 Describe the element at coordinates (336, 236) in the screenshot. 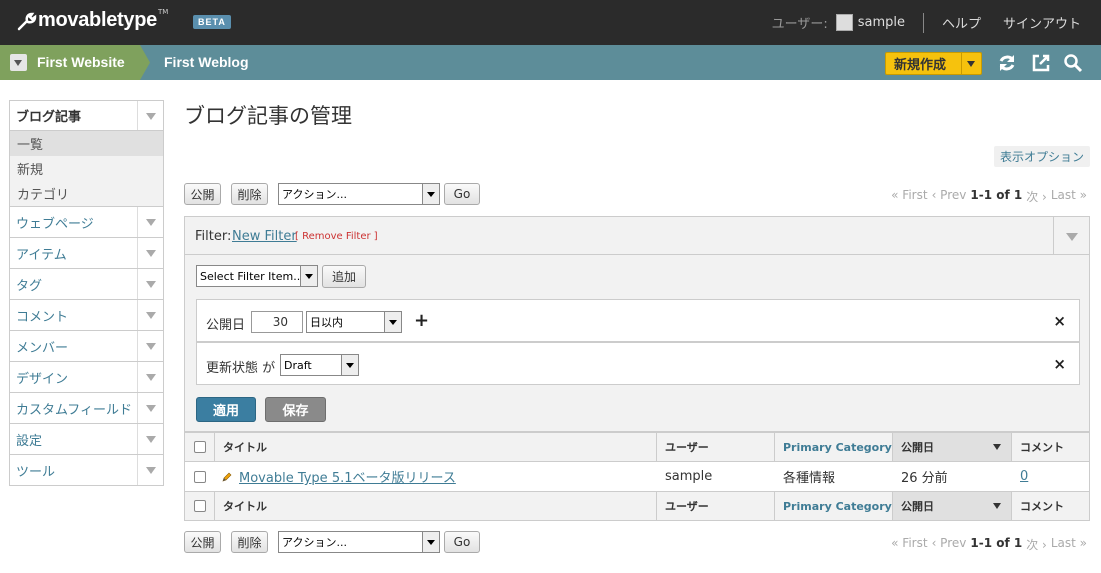

I see `remove-filter-link: [ Remove Filter ]` at that location.